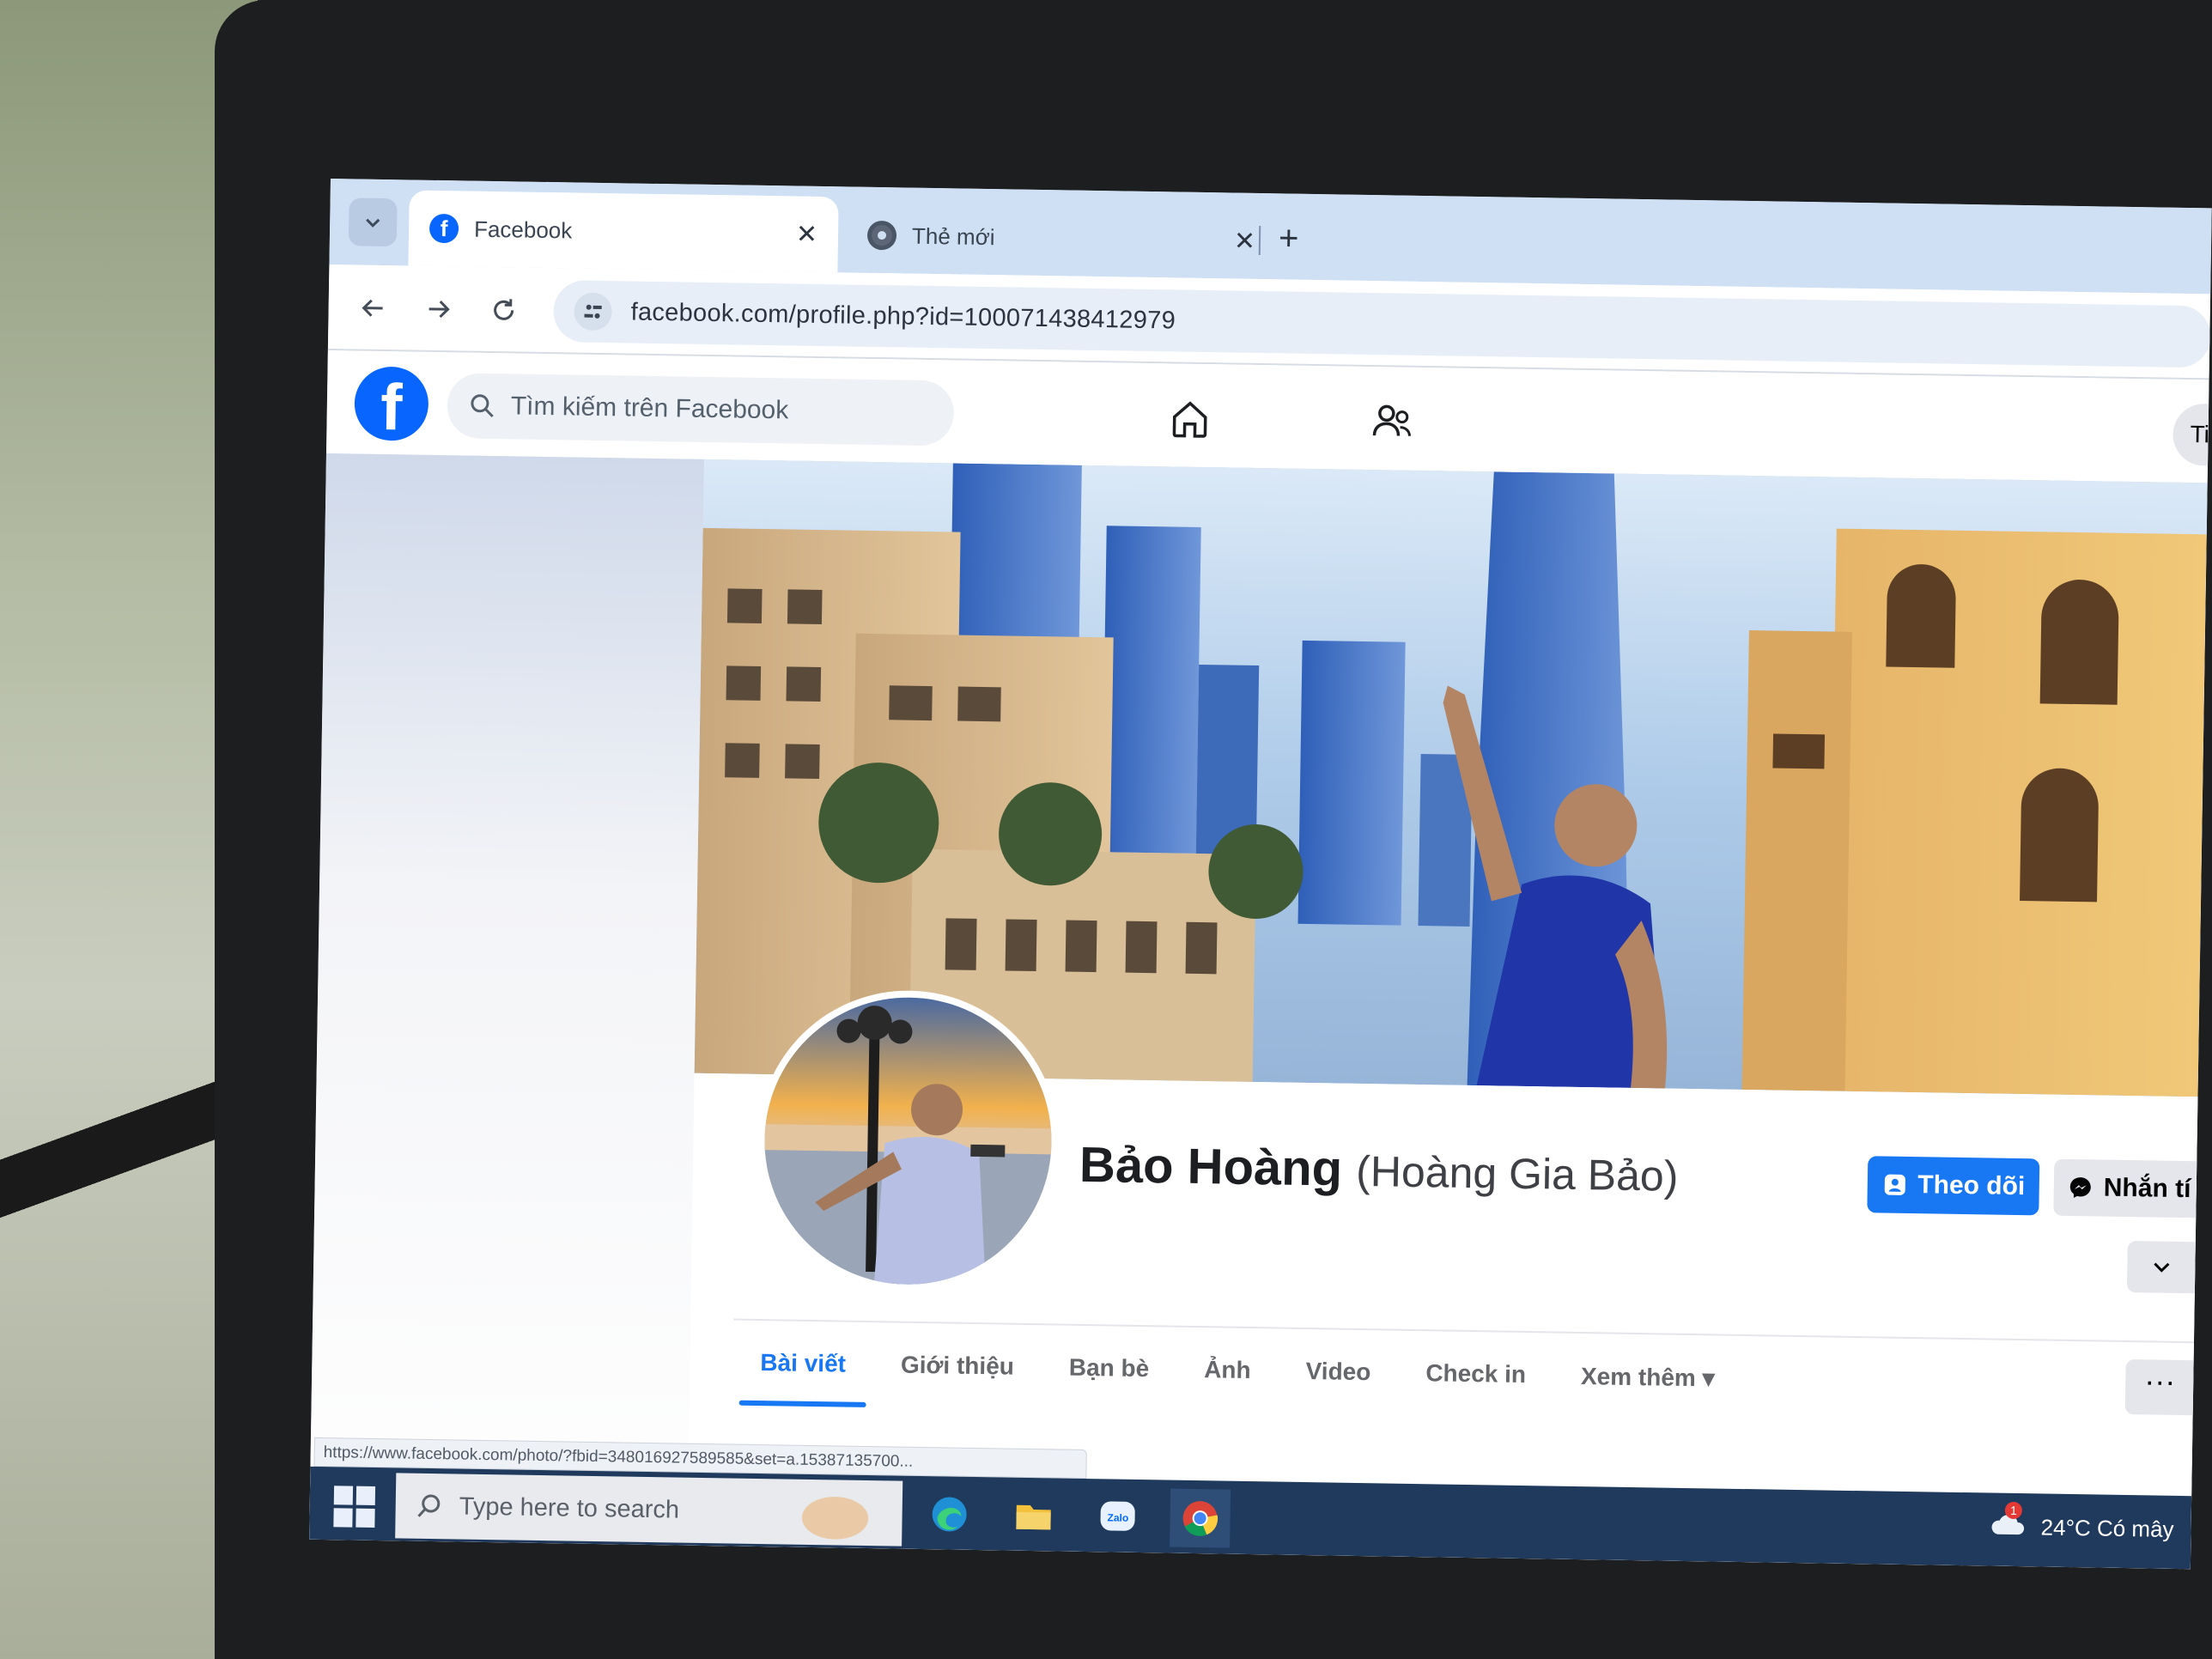 Image resolution: width=2212 pixels, height=1659 pixels. Describe the element at coordinates (1061, 238) in the screenshot. I see `tab-new-tab: Thẻ mới ✕` at that location.